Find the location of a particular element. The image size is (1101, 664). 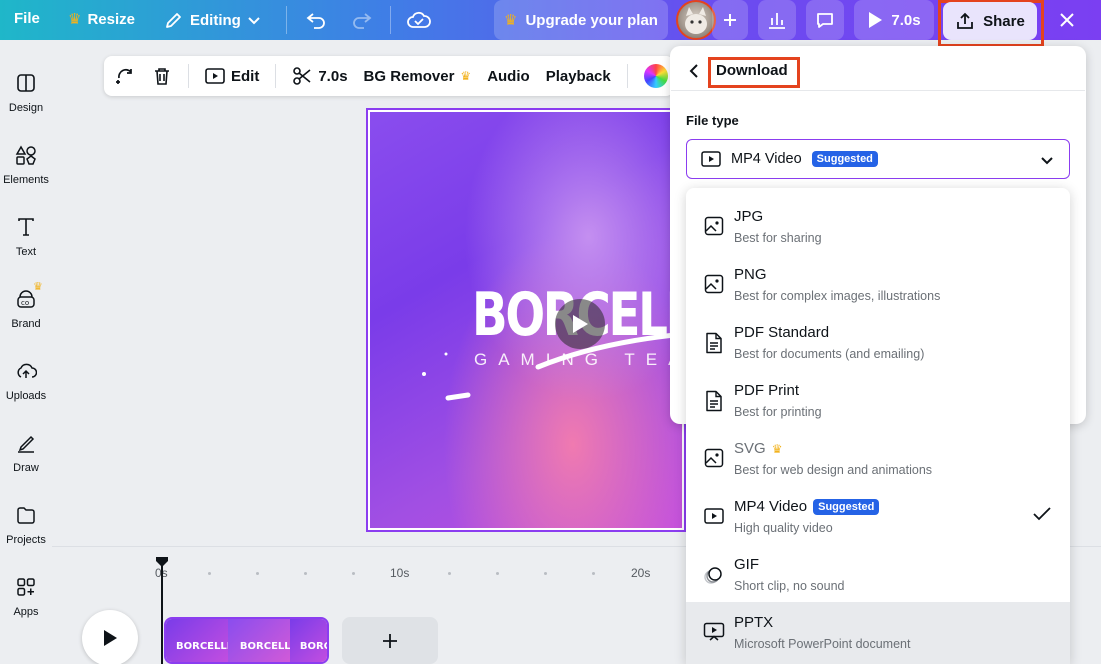

sidebar-item-brand: co ♛ Brand is located at coordinates (26, 305).